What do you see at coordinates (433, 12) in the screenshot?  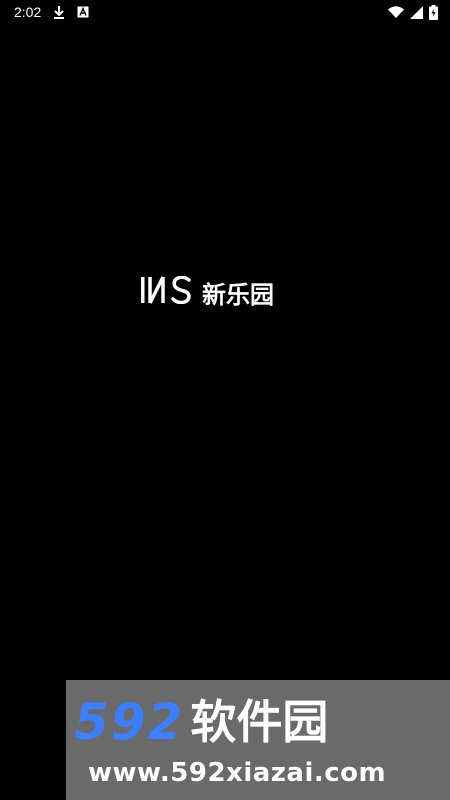 I see `battery-charging-icon` at bounding box center [433, 12].